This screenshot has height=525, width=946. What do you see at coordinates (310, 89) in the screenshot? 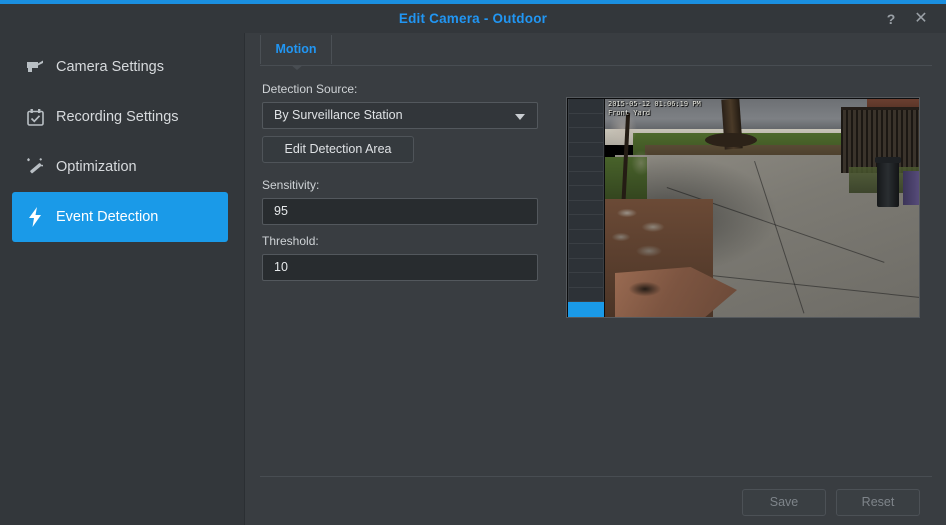
I see `detection-source-label: Detection Source:` at bounding box center [310, 89].